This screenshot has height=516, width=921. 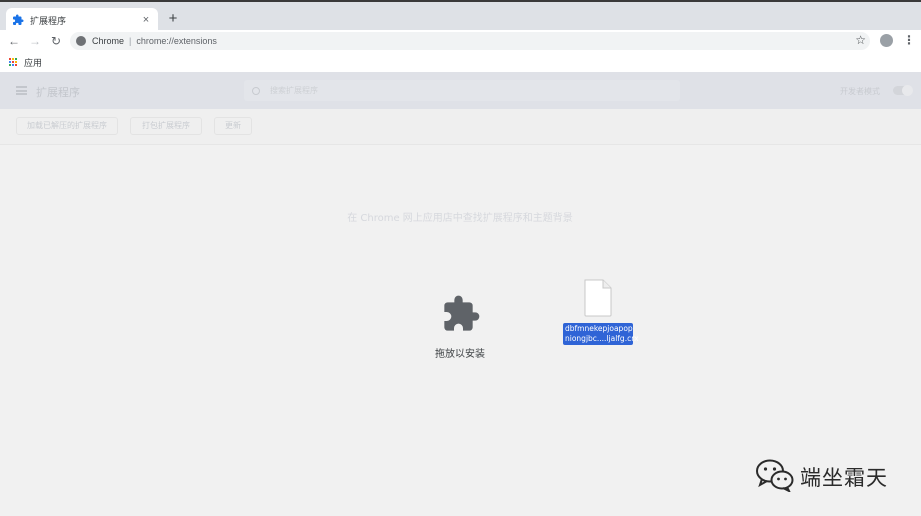 What do you see at coordinates (294, 90) in the screenshot?
I see `search-placeholder: 搜索扩展程序` at bounding box center [294, 90].